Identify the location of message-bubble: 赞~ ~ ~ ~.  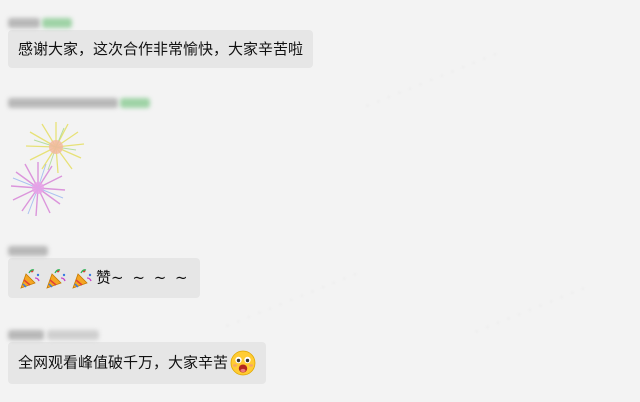
(104, 278).